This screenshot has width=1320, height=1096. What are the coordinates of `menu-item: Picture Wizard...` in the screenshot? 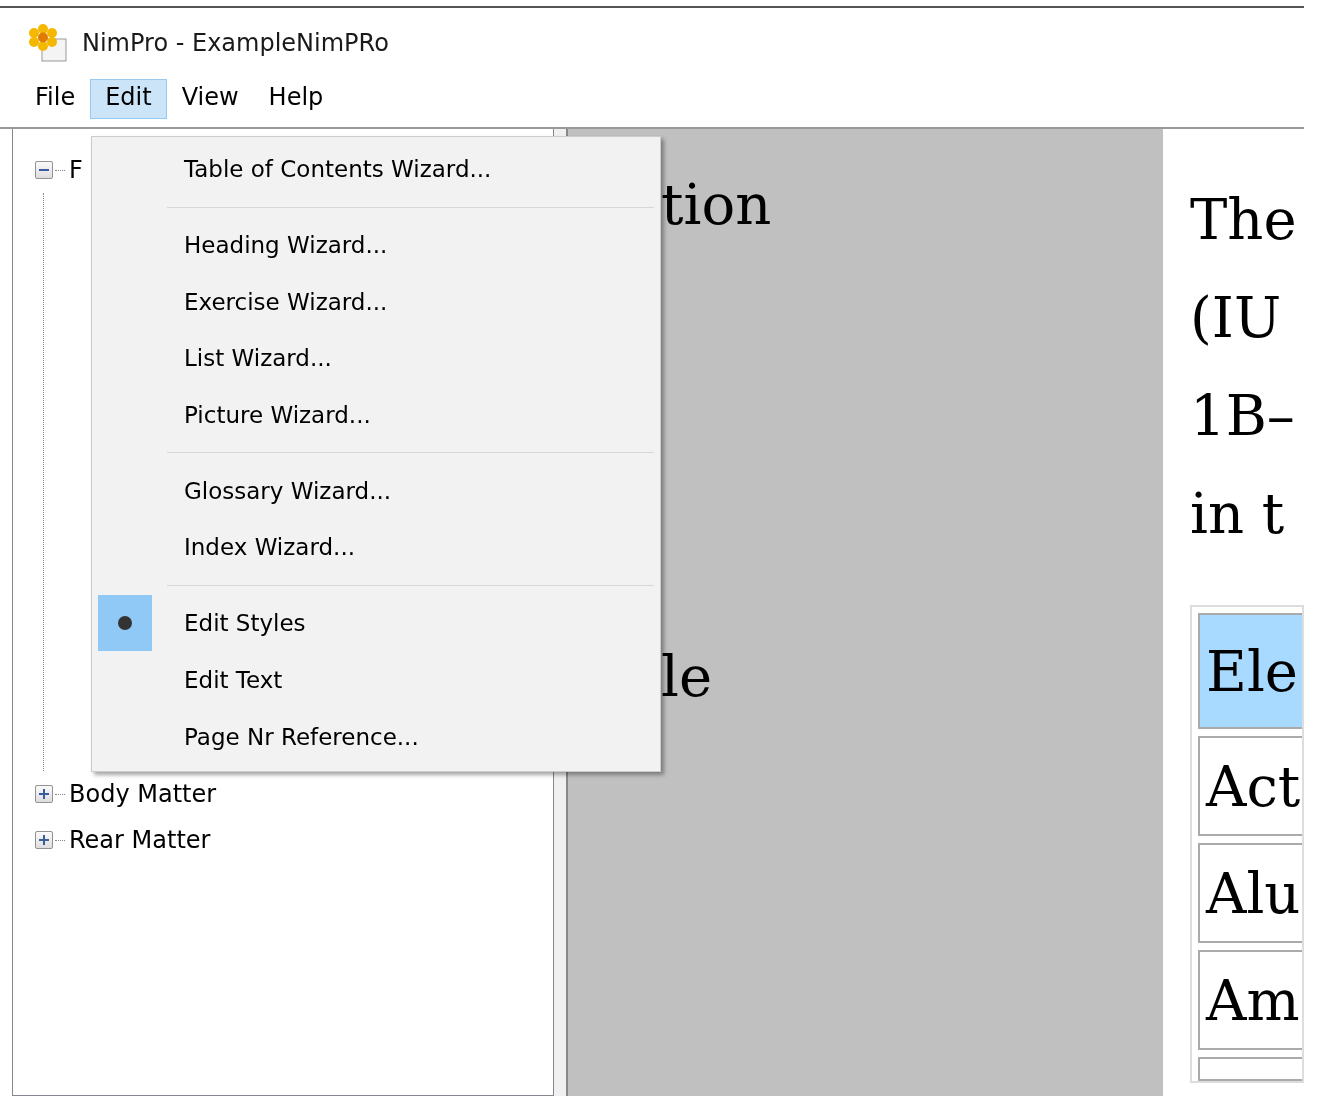 It's located at (376, 415).